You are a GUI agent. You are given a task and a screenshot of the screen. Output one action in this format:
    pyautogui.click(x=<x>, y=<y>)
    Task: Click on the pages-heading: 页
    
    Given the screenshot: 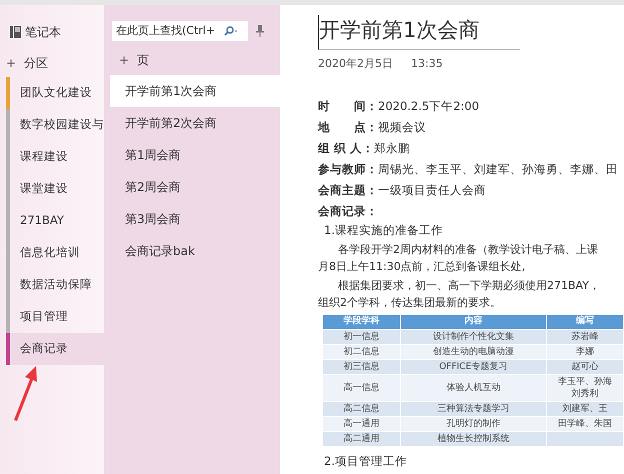 What is the action you would take?
    pyautogui.click(x=143, y=60)
    